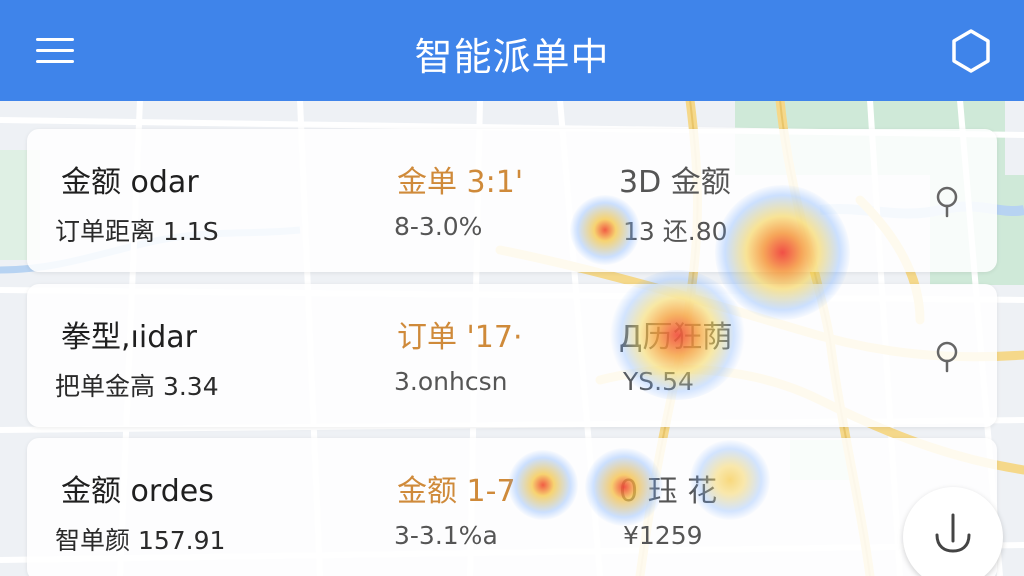 This screenshot has height=576, width=1024. What do you see at coordinates (140, 540) in the screenshot?
I see `order-amount-label: 智单颜 157.91` at bounding box center [140, 540].